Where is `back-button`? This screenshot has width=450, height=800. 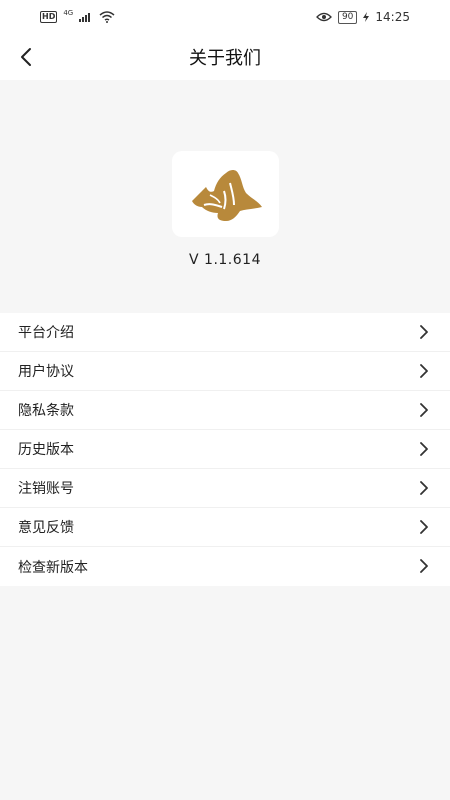
back-button is located at coordinates (26, 57).